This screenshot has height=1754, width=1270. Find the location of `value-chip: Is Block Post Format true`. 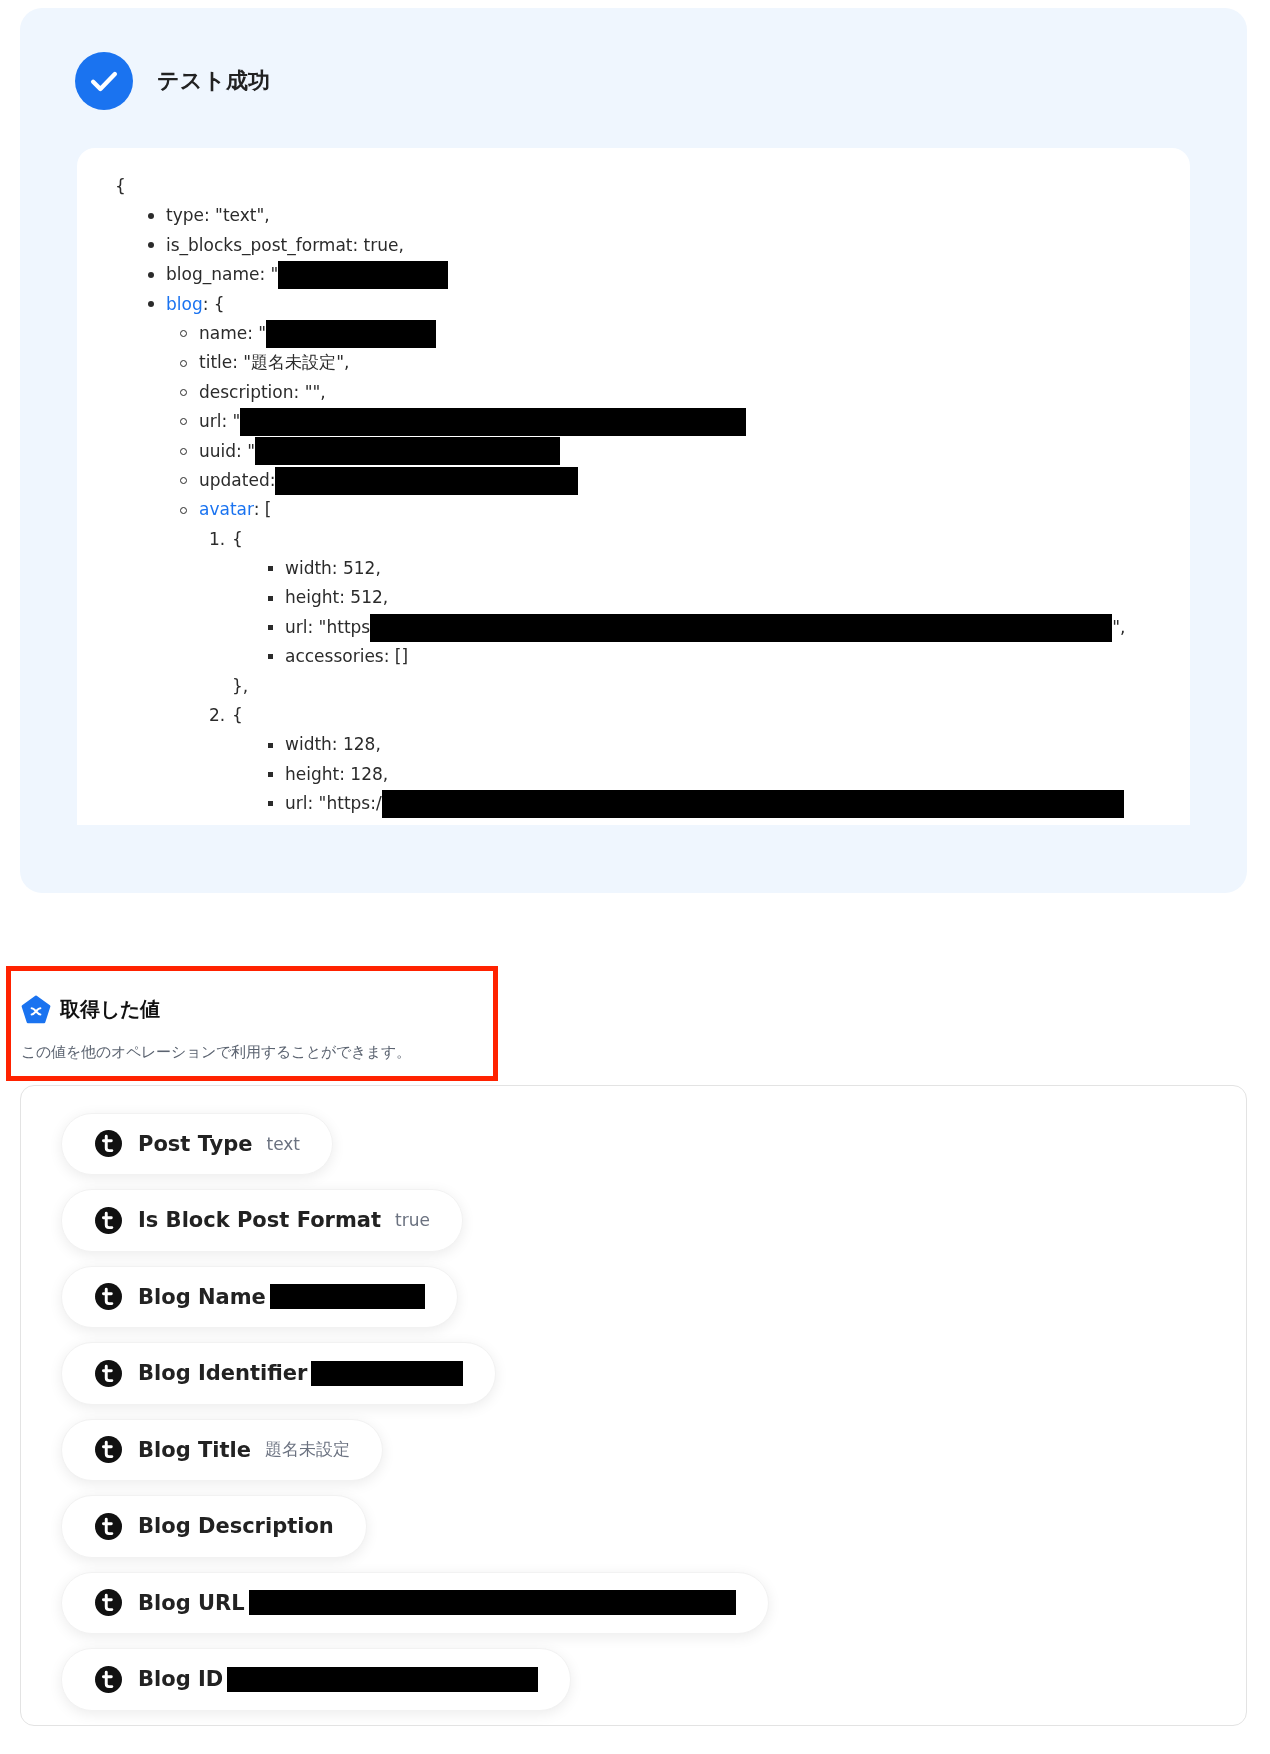

value-chip: Is Block Post Format true is located at coordinates (262, 1220).